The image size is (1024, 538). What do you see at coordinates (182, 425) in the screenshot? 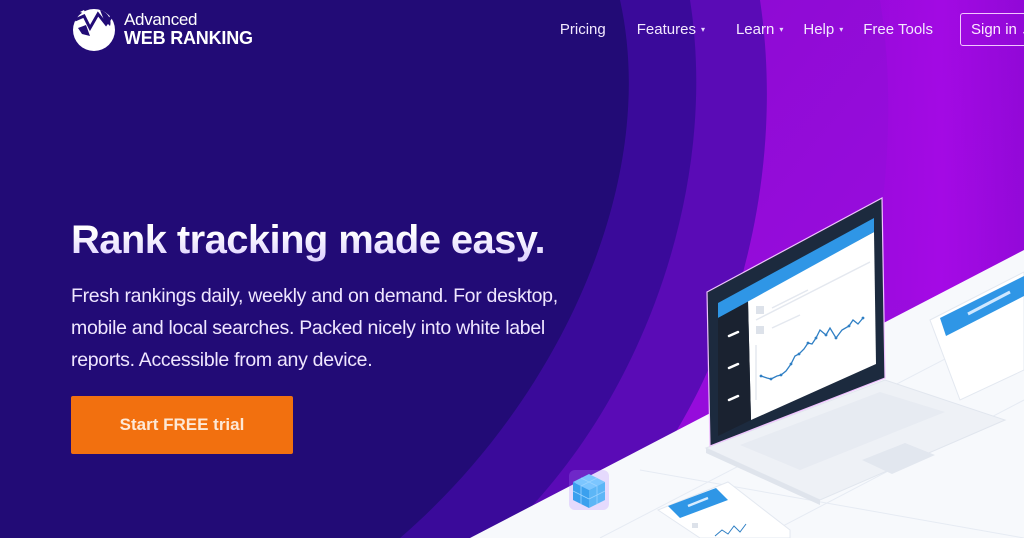
I see `start-free-trial-button: Start FREE trial` at bounding box center [182, 425].